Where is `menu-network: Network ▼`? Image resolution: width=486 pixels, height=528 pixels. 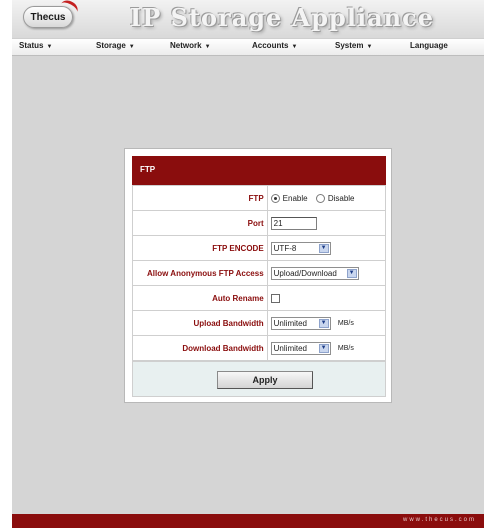 menu-network: Network ▼ is located at coordinates (190, 48).